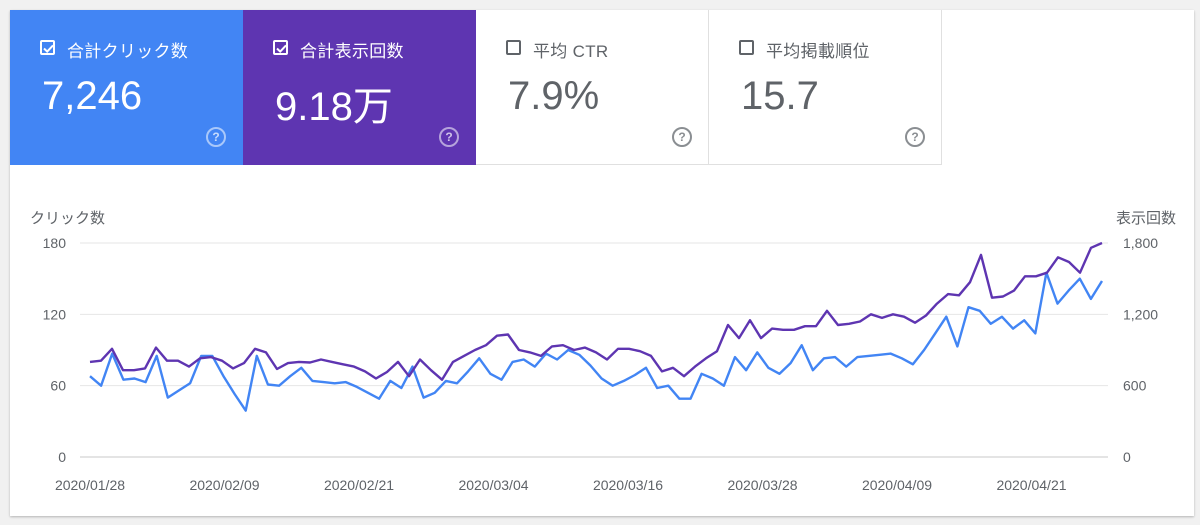 Image resolution: width=1200 pixels, height=525 pixels. Describe the element at coordinates (67, 218) in the screenshot. I see `left-axis-title: クリック数` at that location.